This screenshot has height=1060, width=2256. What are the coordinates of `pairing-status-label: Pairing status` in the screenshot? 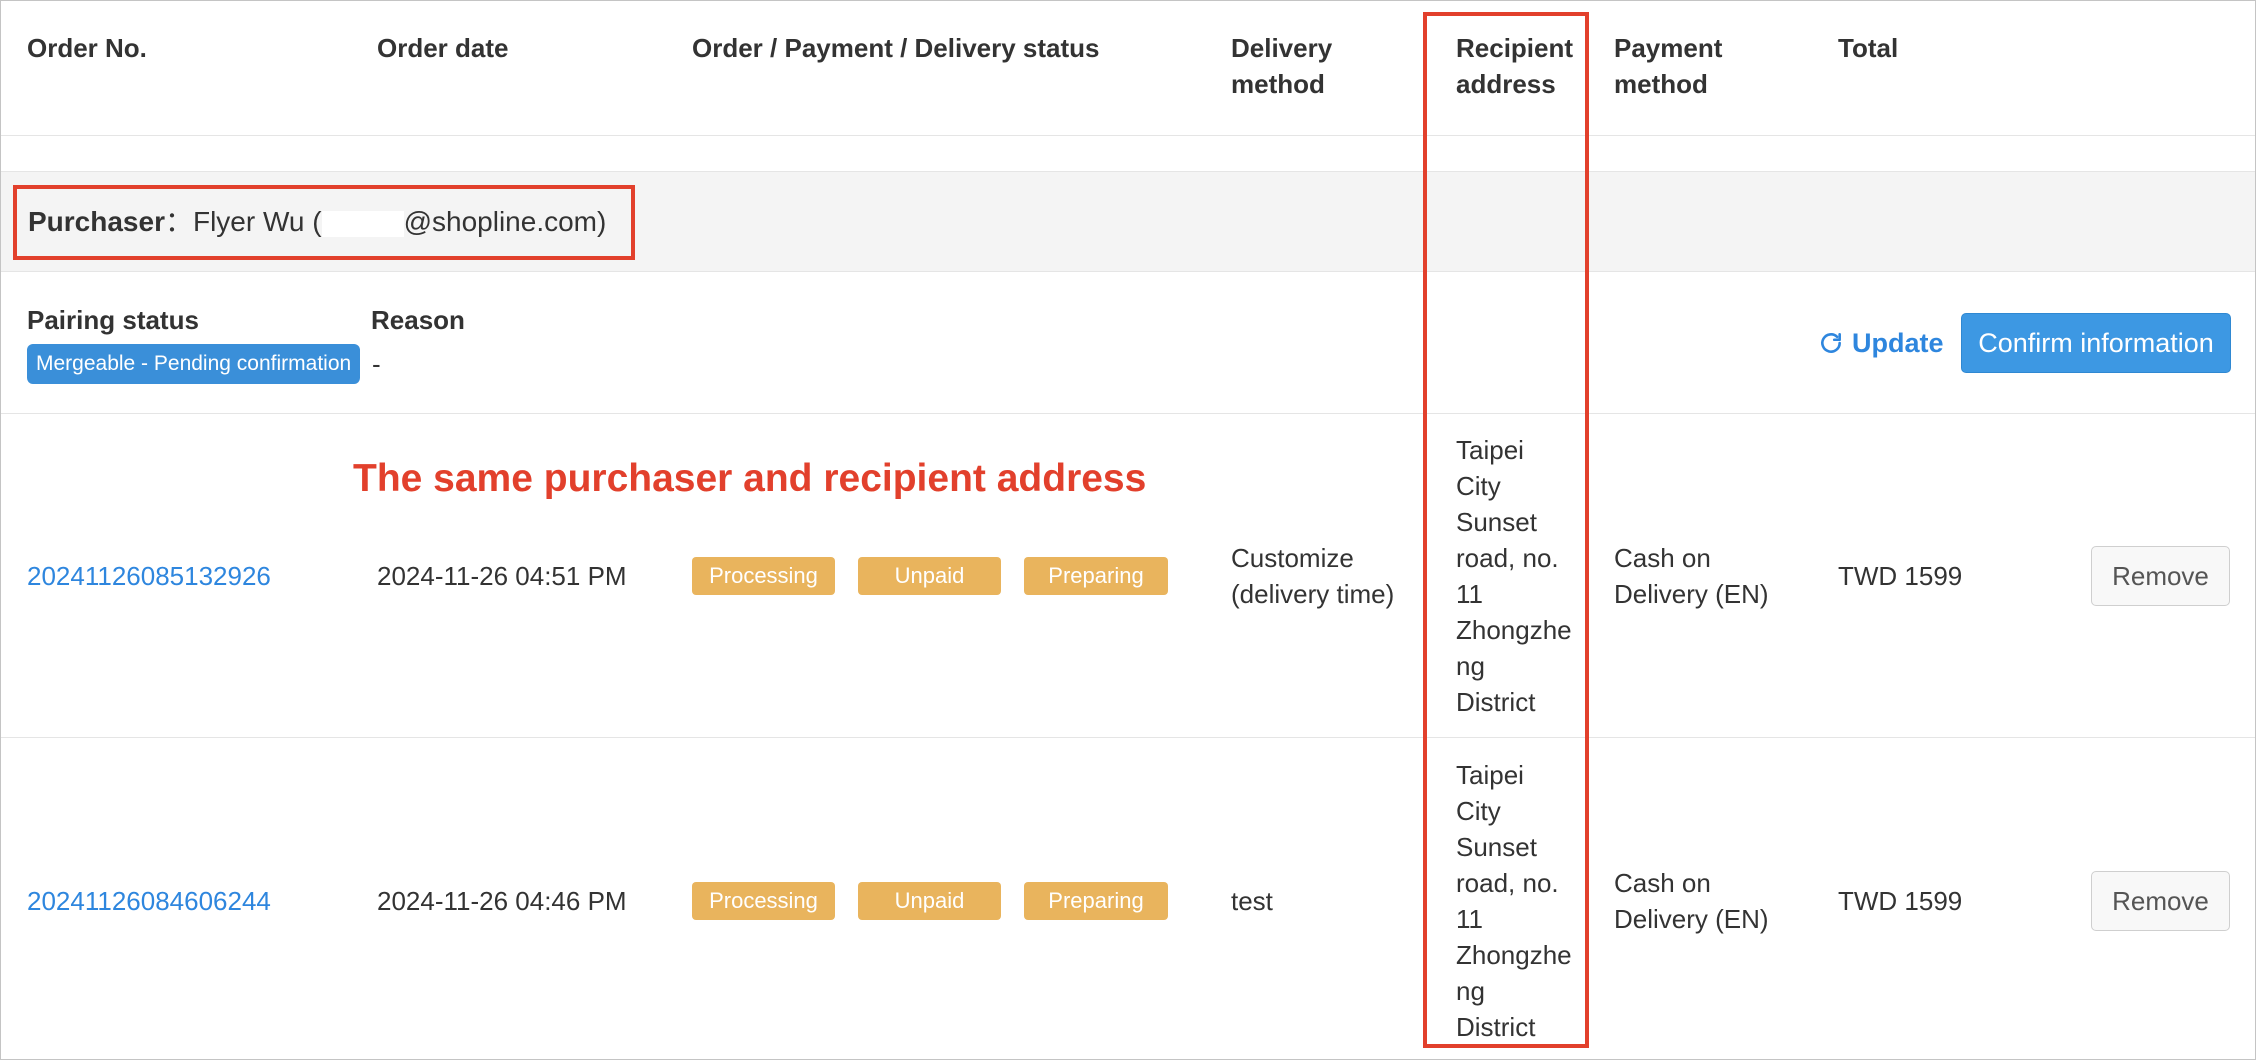 It's located at (113, 320).